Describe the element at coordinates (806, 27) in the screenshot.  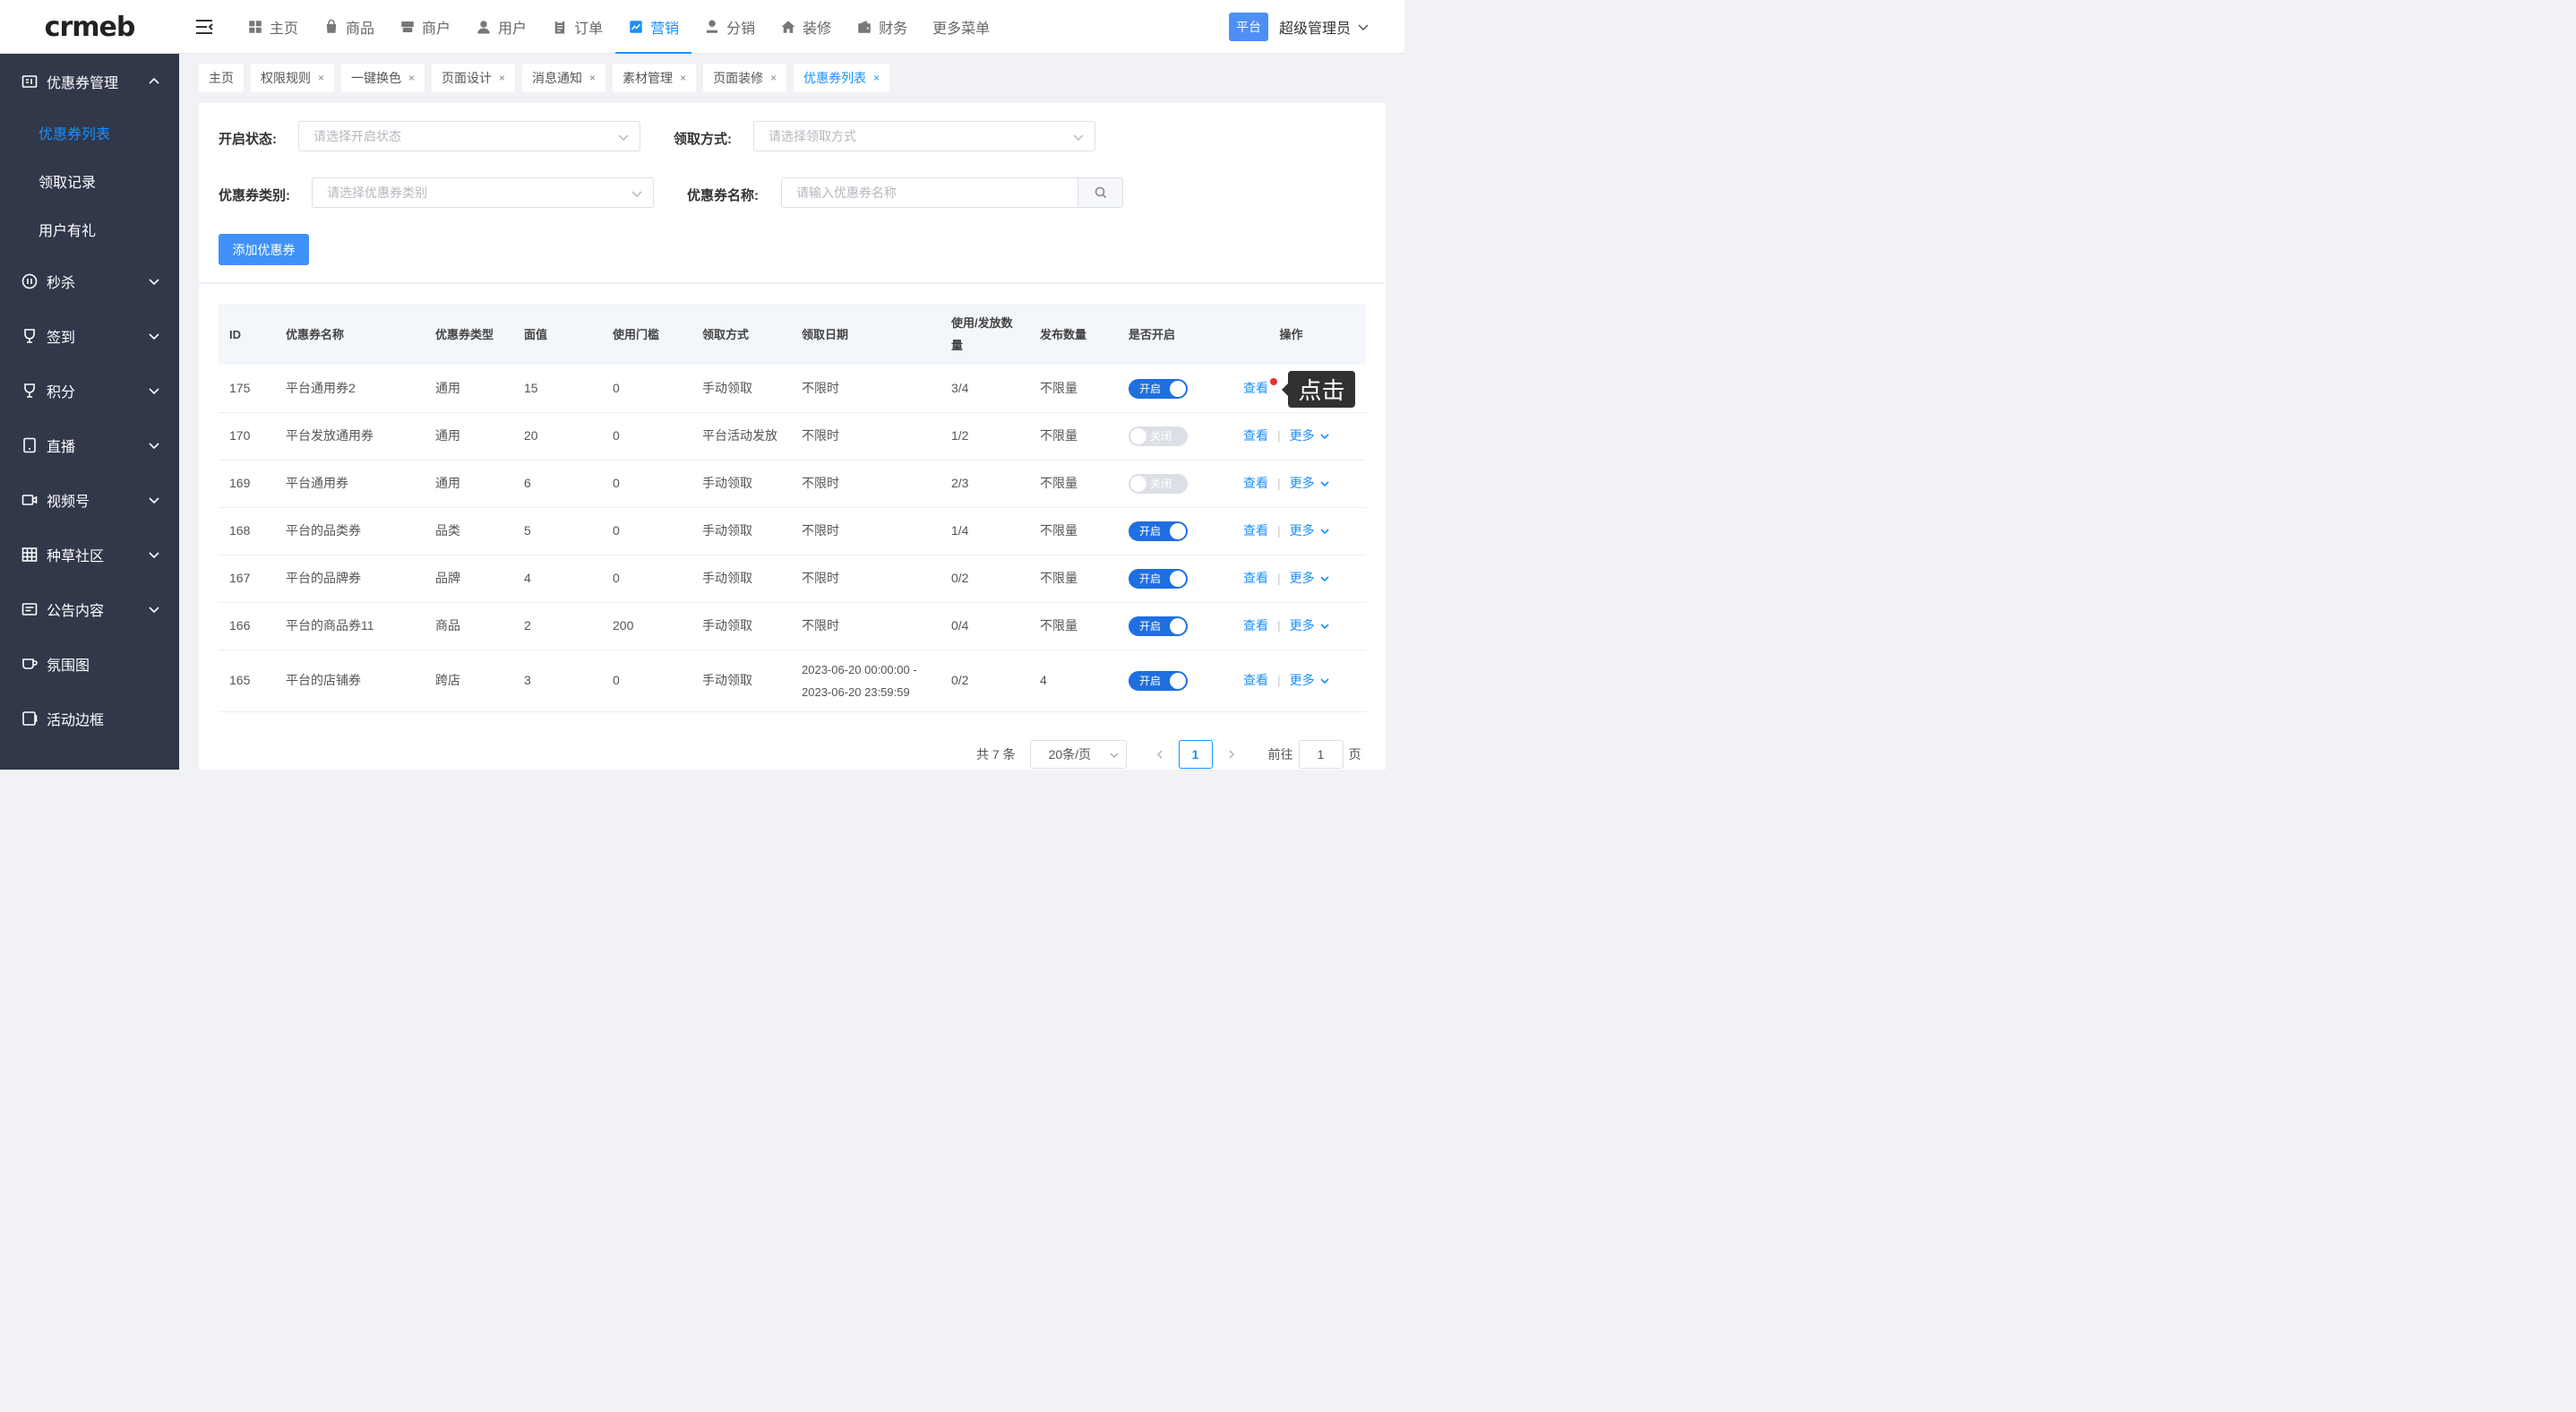
I see `nav-item-decoration: 装修` at that location.